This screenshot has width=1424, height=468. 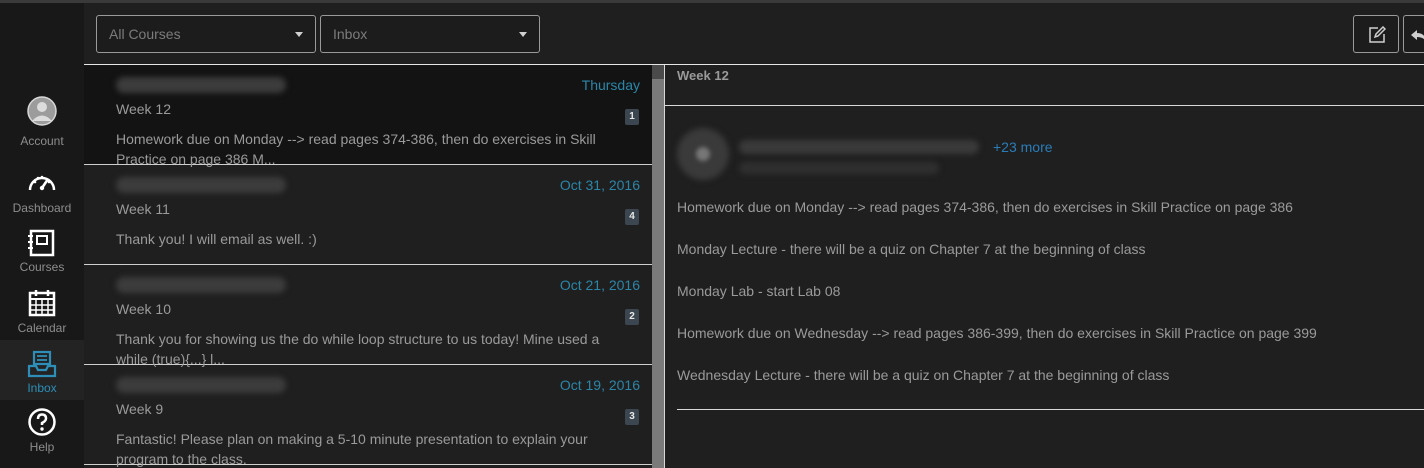 What do you see at coordinates (42, 208) in the screenshot?
I see `nav-dashboard-label: Dashboard` at bounding box center [42, 208].